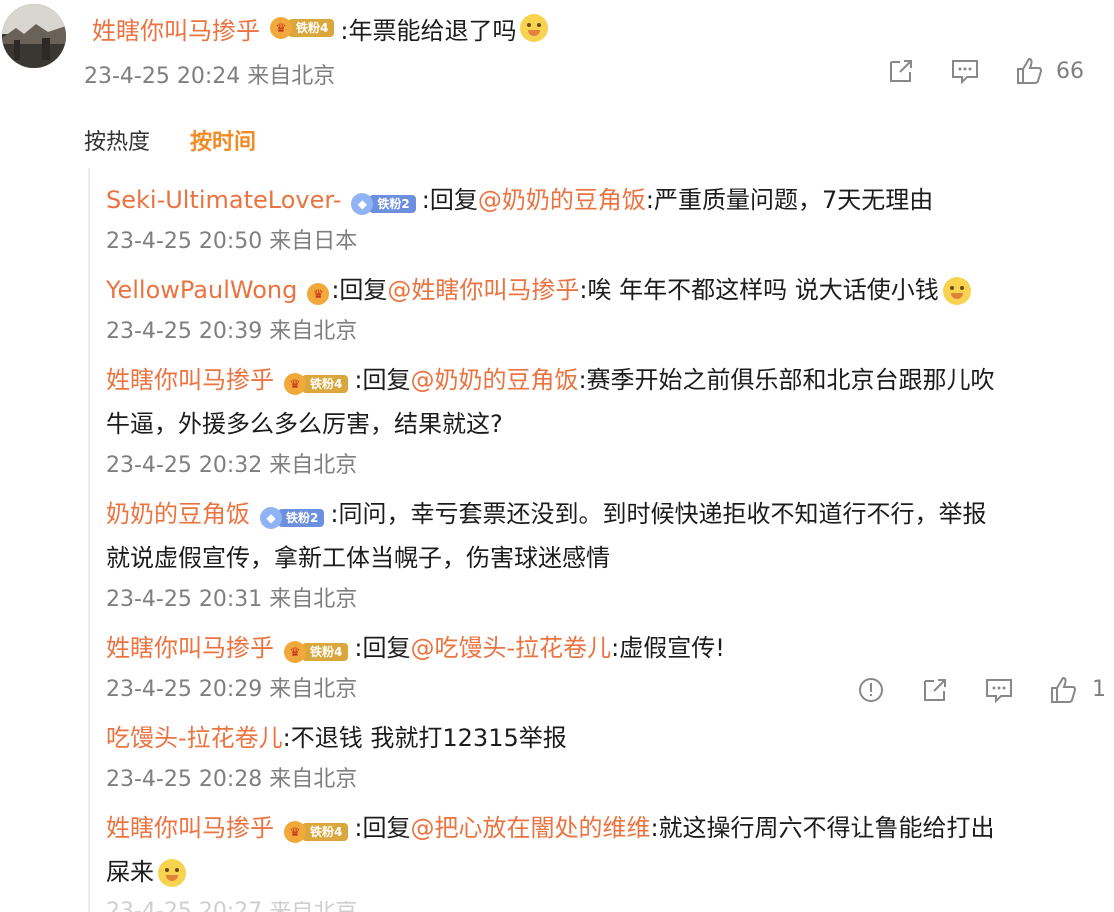 The width and height of the screenshot is (1114, 912). Describe the element at coordinates (304, 424) in the screenshot. I see `reply-body-cont: 牛逼，外援多么多么厉害，结果就这?` at that location.